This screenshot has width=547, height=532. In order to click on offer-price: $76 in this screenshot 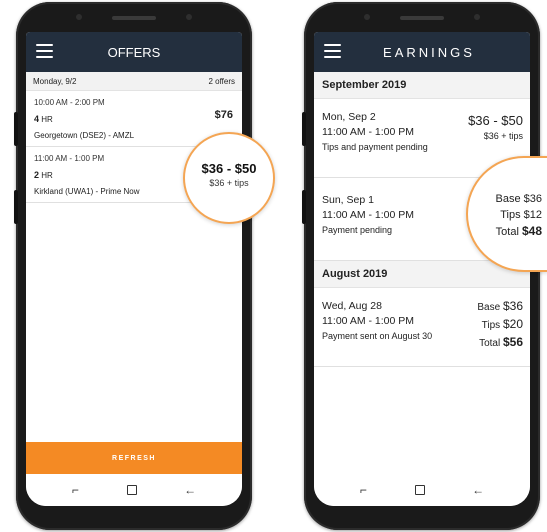, I will do `click(223, 115)`.